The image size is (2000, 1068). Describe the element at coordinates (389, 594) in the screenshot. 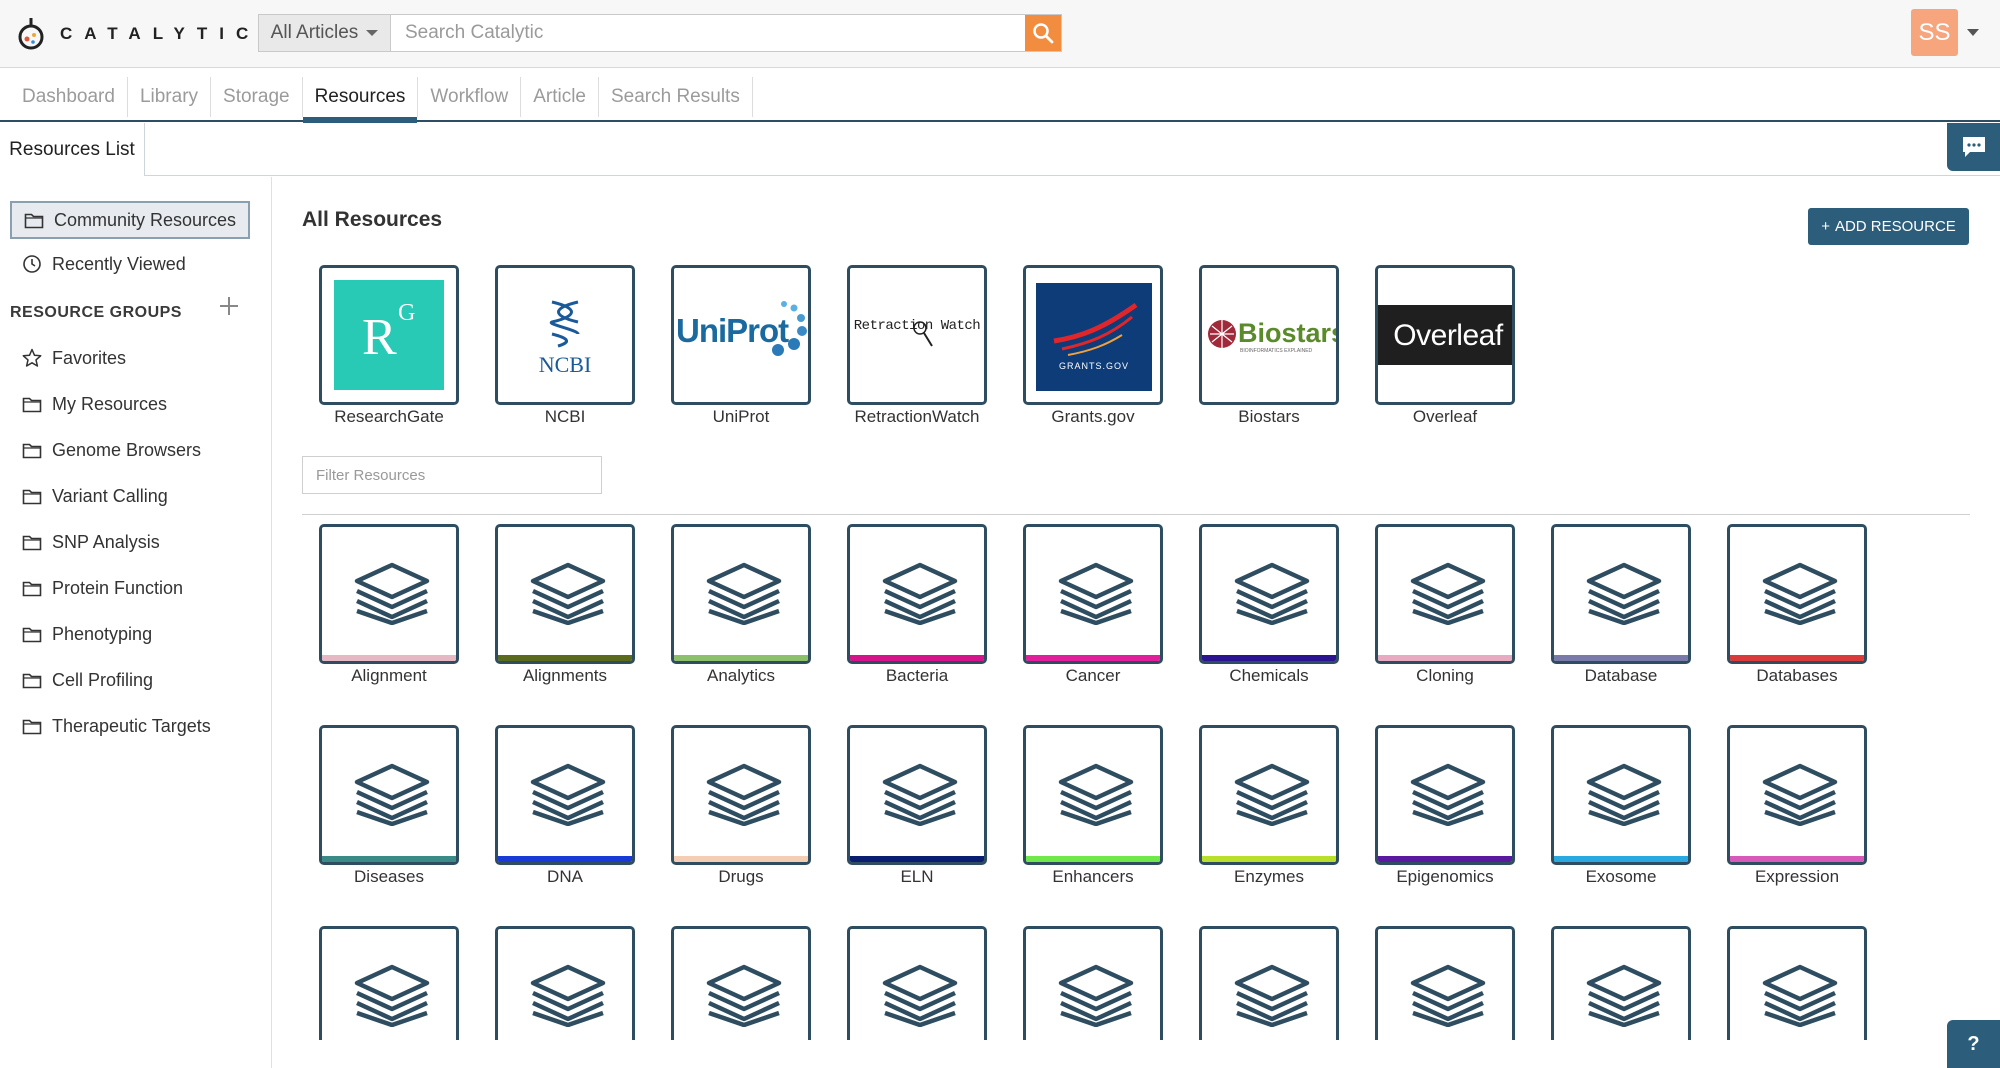

I see `category-tile-alignment` at that location.